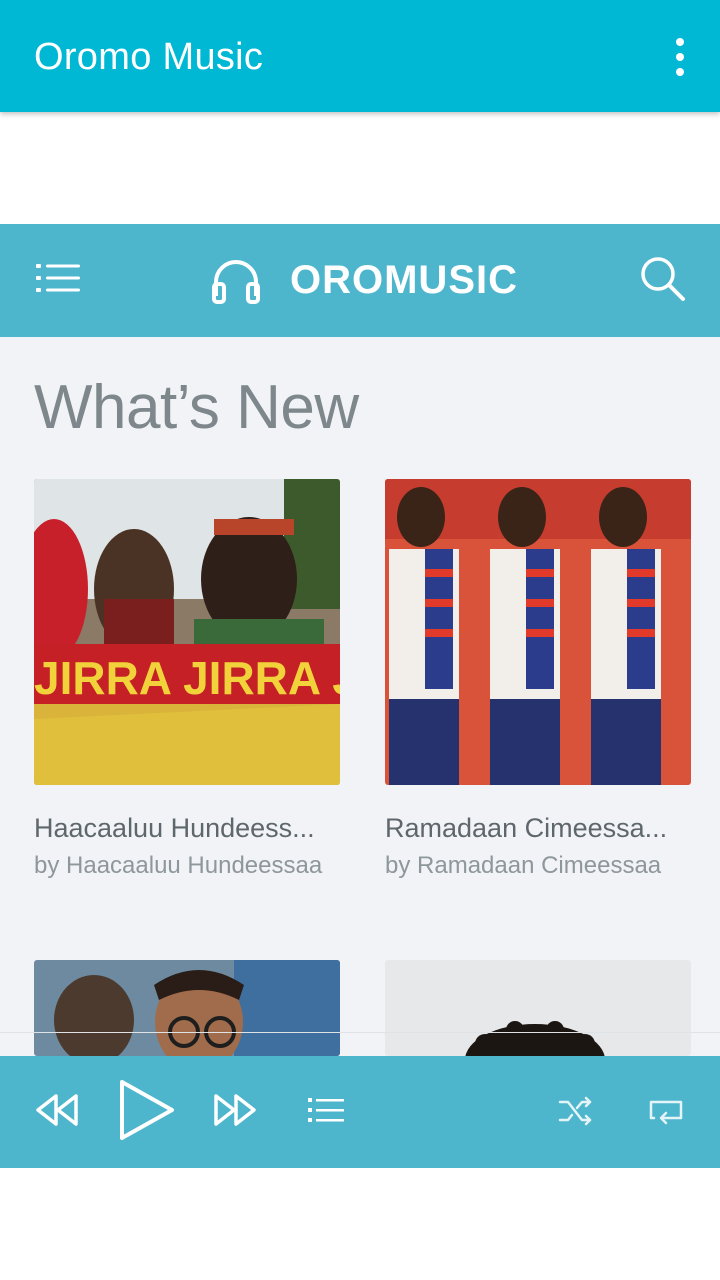  Describe the element at coordinates (662, 278) in the screenshot. I see `search-icon` at that location.